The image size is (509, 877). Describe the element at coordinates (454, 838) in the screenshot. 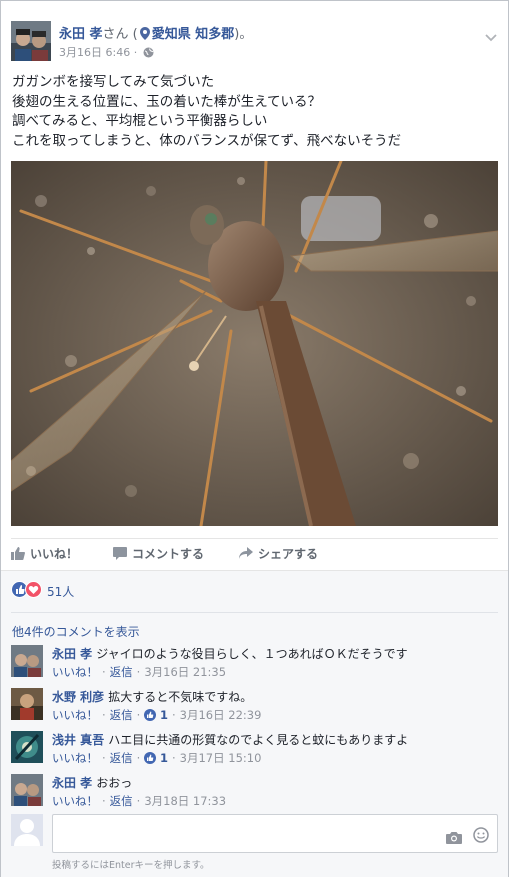

I see `camera-icon` at that location.